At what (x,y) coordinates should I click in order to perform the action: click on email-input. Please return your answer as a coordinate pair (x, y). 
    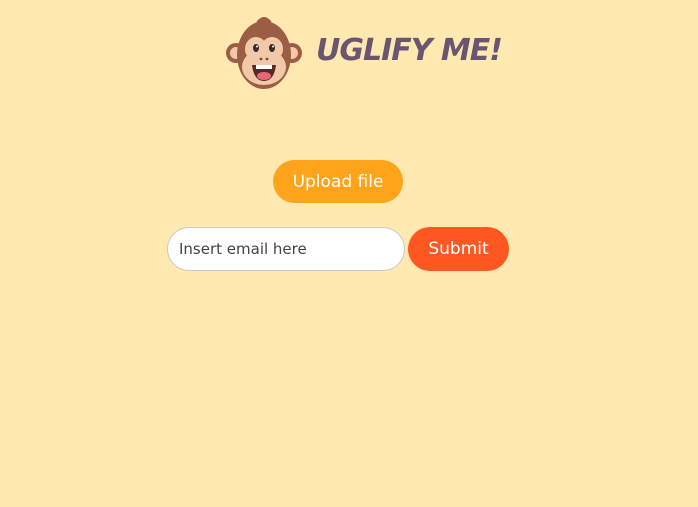
    Looking at the image, I should click on (286, 249).